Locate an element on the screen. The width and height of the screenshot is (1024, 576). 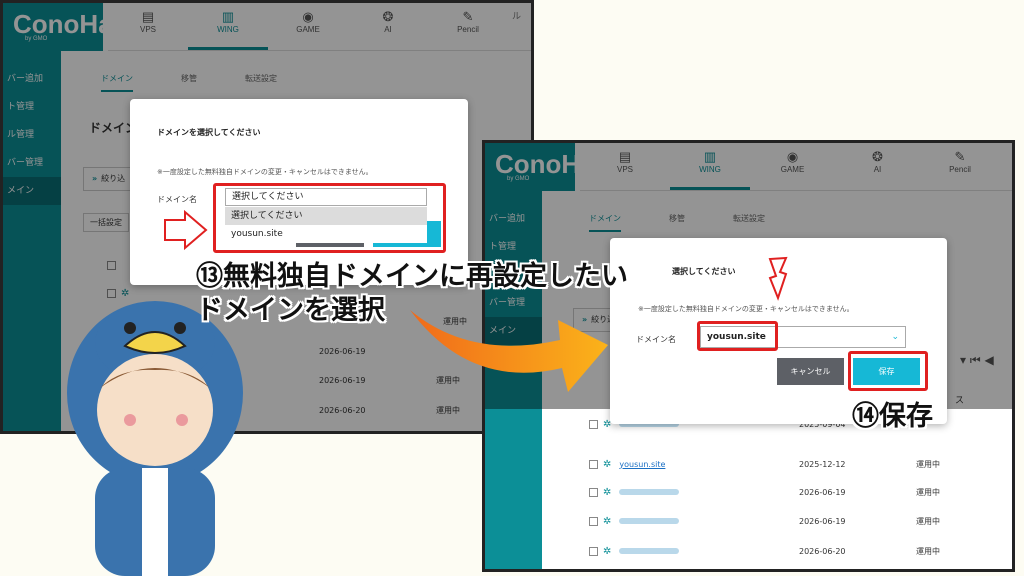
bulk-select: 一括設定 is located at coordinates (106, 222).